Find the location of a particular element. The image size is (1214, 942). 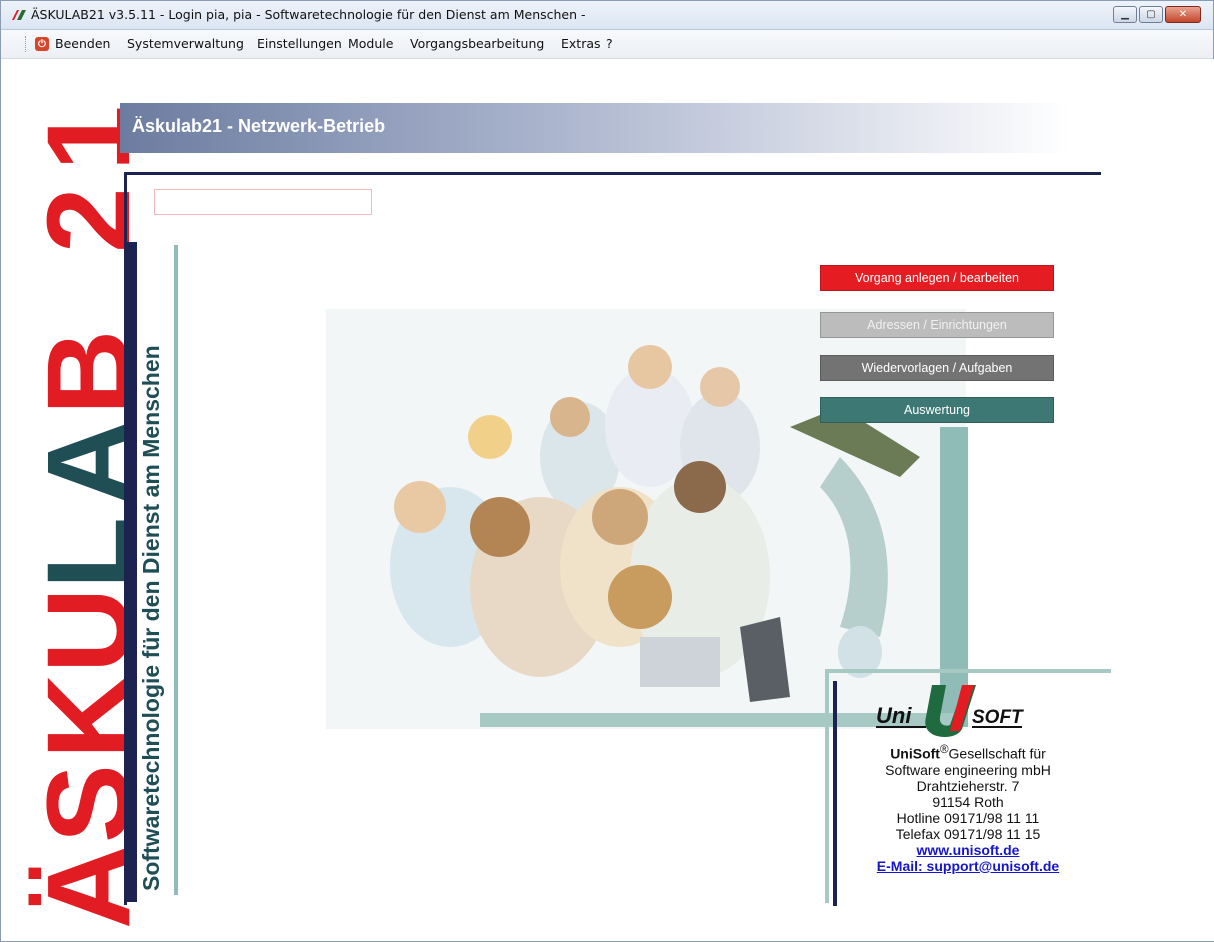

menu-vorgangsbearbeitung: Vorgangsbearbeitung is located at coordinates (477, 43).